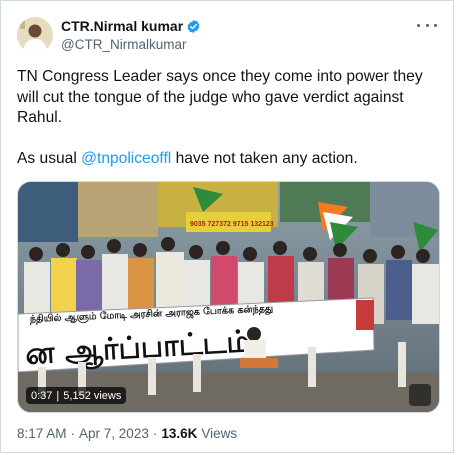  What do you see at coordinates (122, 26) in the screenshot?
I see `author-display-name: CTR.Nirmal kumar` at bounding box center [122, 26].